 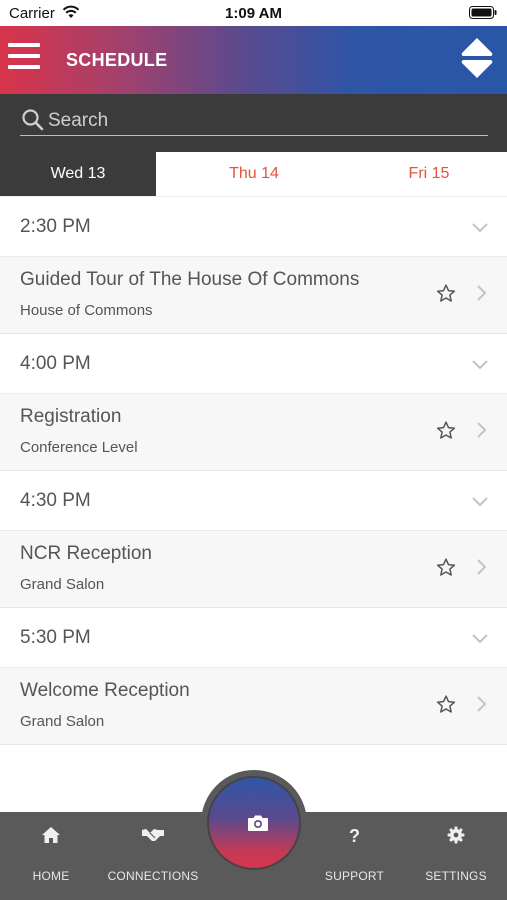 I want to click on search-input, so click(x=263, y=121).